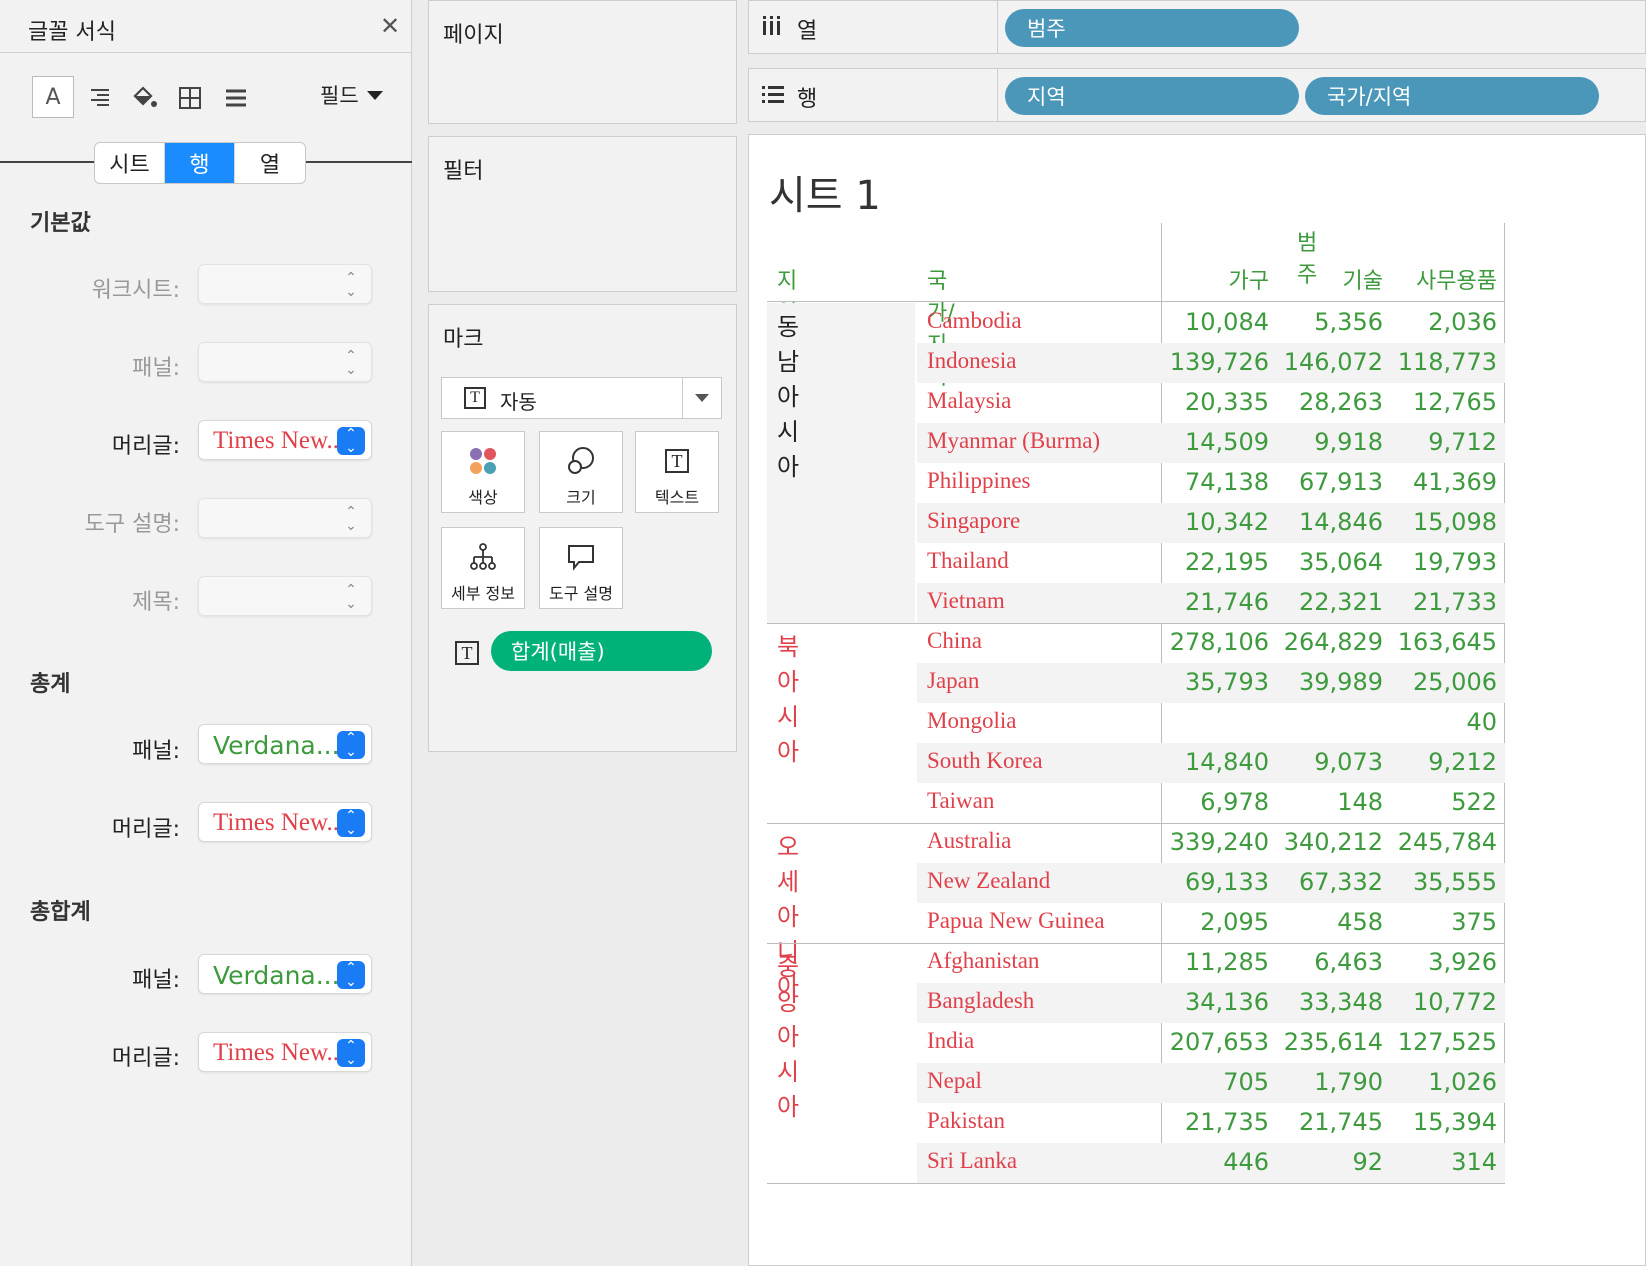  What do you see at coordinates (1362, 281) in the screenshot?
I see `category-header: 기술` at bounding box center [1362, 281].